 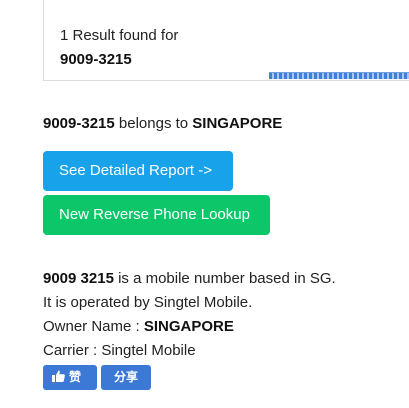 I want to click on info-mobile-text: is a mobile number based in SG., so click(x=224, y=278).